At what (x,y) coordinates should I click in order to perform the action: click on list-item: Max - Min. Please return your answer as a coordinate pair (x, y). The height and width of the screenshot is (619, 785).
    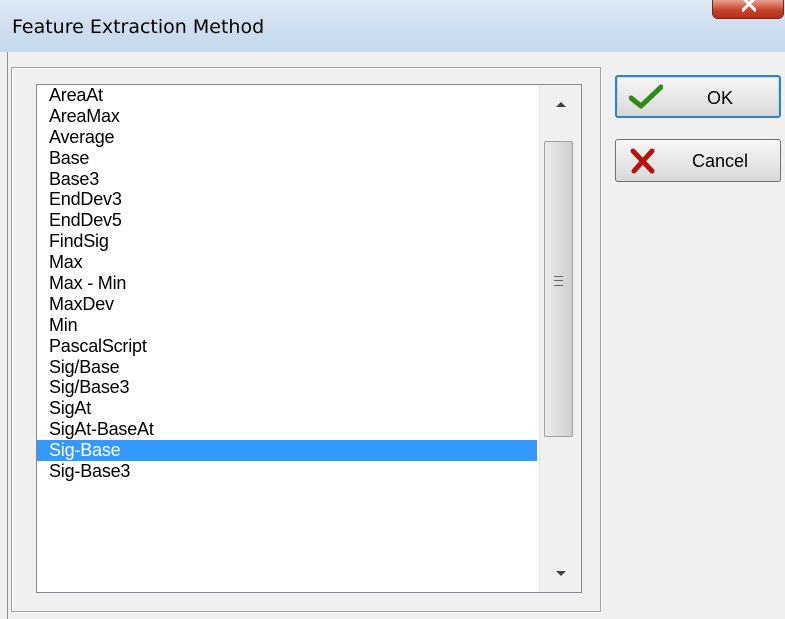
    Looking at the image, I should click on (287, 283).